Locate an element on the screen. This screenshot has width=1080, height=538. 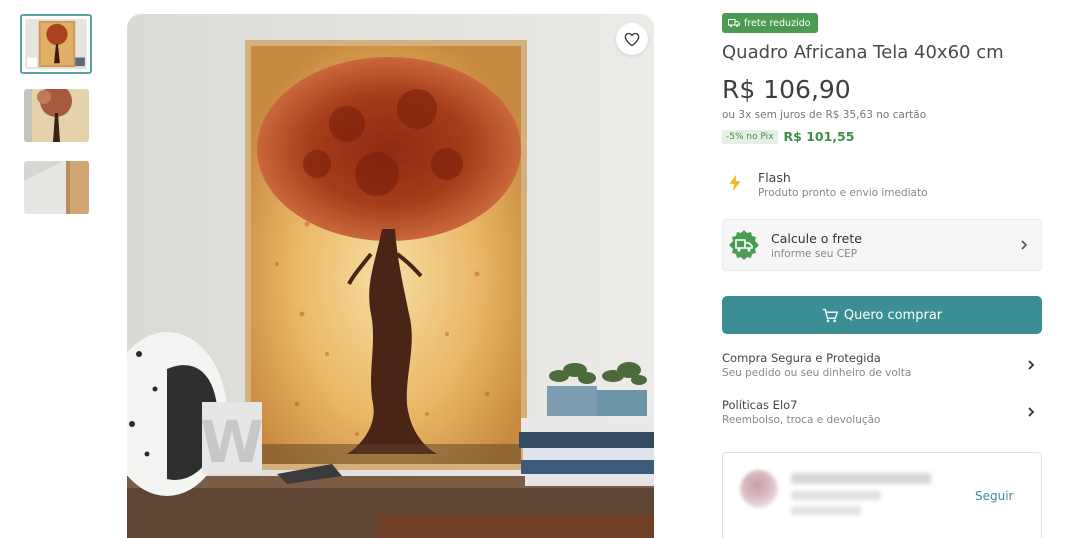
flash-subtitle: Produto pronto e envio imediato is located at coordinates (843, 193).